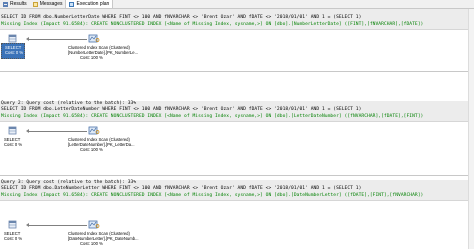 The image size is (474, 249). Describe the element at coordinates (5, 4) in the screenshot. I see `results-grid-icon` at that location.